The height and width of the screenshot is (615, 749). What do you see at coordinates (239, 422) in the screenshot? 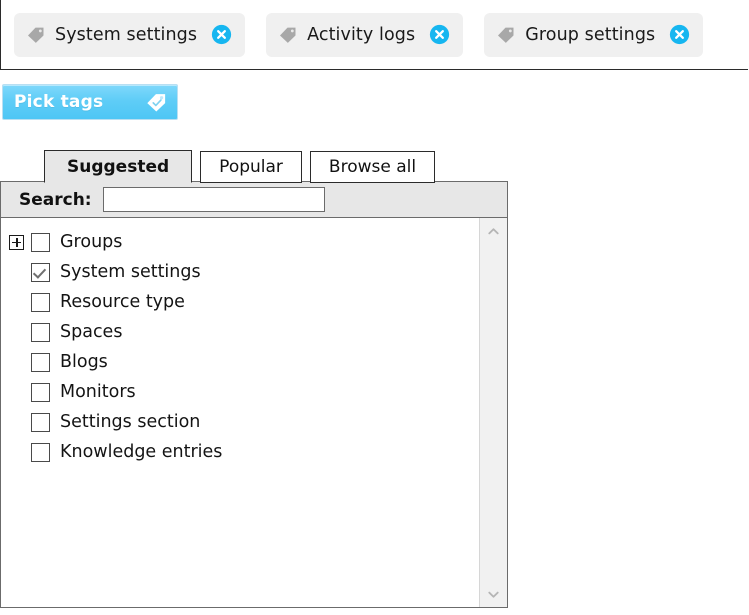
I see `tag-list-item: Settings section` at bounding box center [239, 422].